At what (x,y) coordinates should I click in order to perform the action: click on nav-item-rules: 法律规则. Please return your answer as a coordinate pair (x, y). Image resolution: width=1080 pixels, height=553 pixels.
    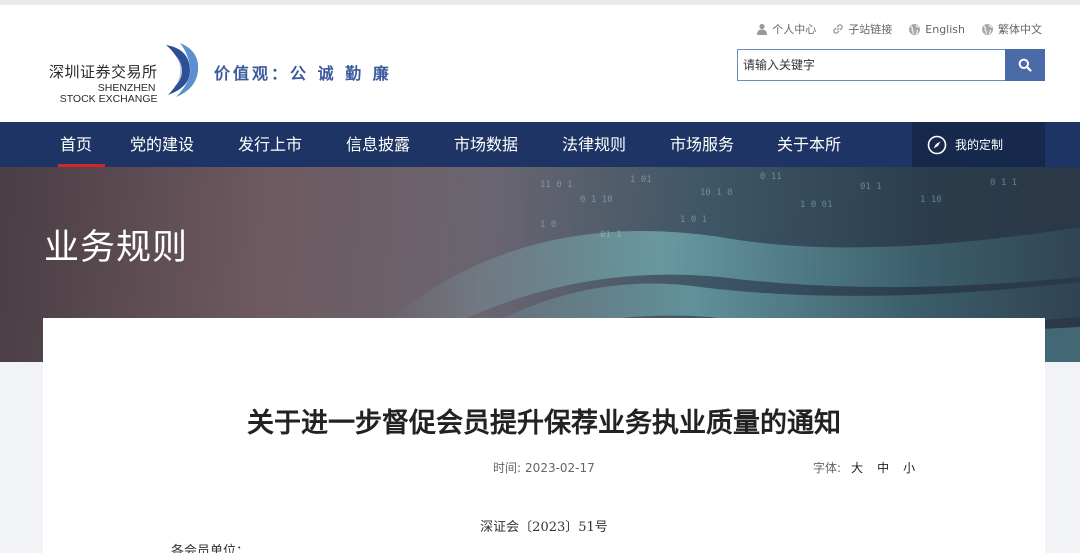
    Looking at the image, I should click on (594, 144).